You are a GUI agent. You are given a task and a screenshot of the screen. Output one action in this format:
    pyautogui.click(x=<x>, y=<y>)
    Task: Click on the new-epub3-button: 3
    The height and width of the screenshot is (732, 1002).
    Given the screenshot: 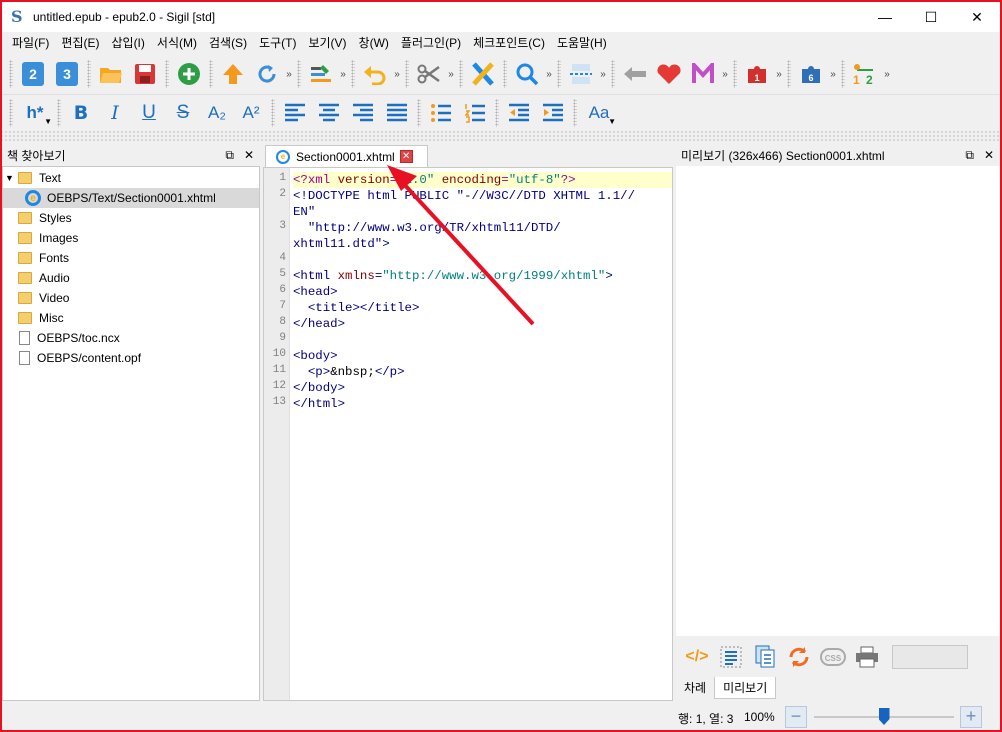 What is the action you would take?
    pyautogui.click(x=67, y=74)
    